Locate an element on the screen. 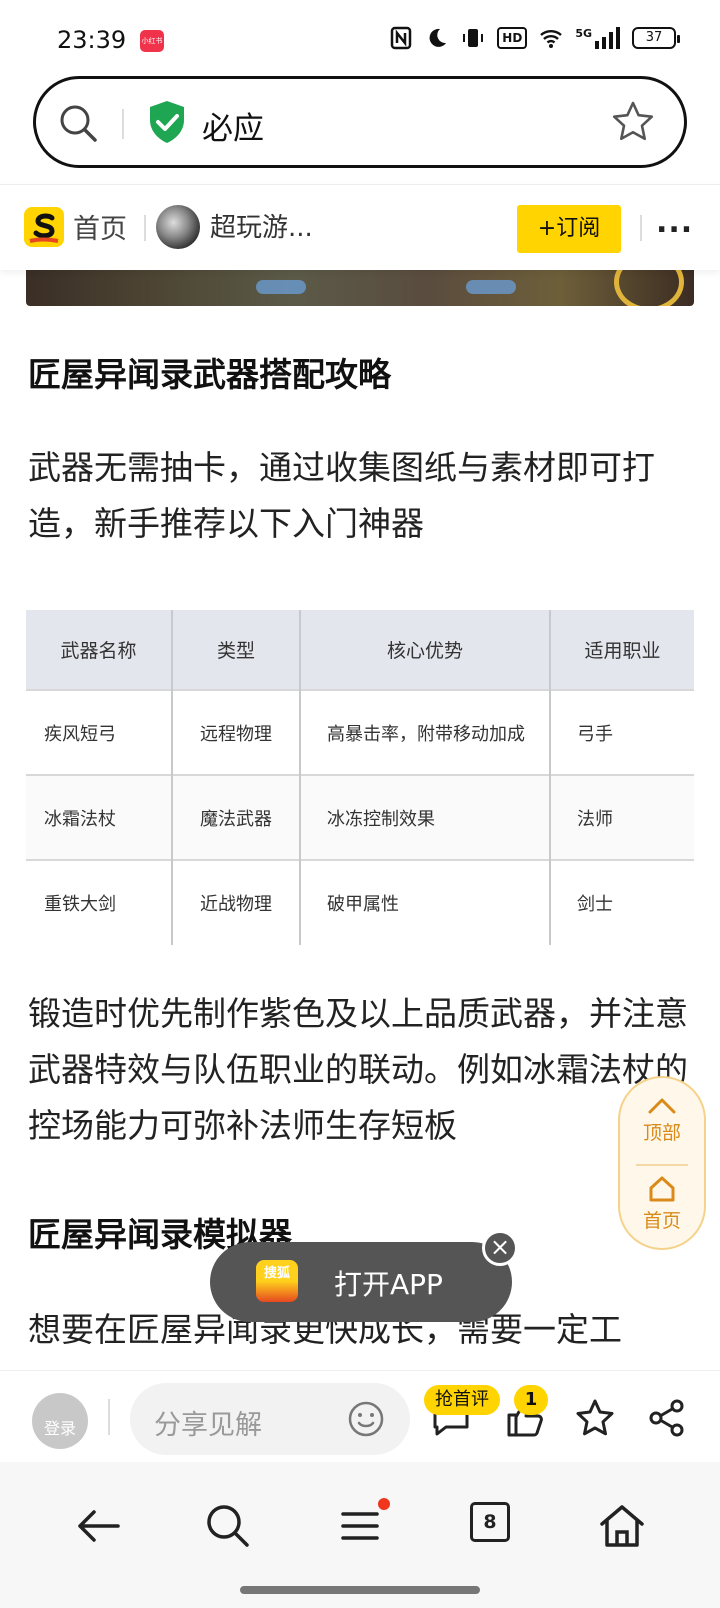  comment-bar: 登录 分享见解 抢首评 1 is located at coordinates (360, 1416).